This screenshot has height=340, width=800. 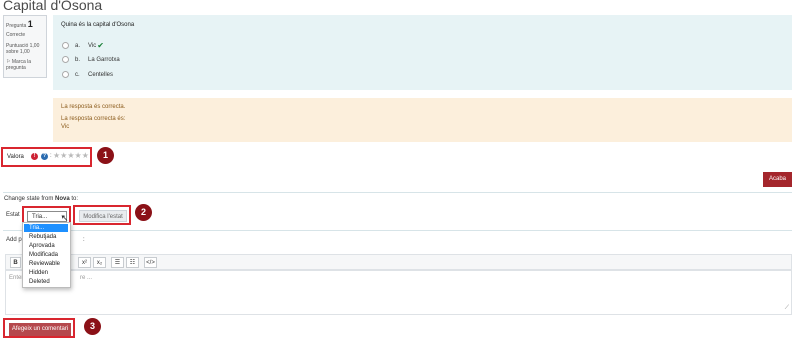 I want to click on dropdown-option: Modificada, so click(x=46, y=255).